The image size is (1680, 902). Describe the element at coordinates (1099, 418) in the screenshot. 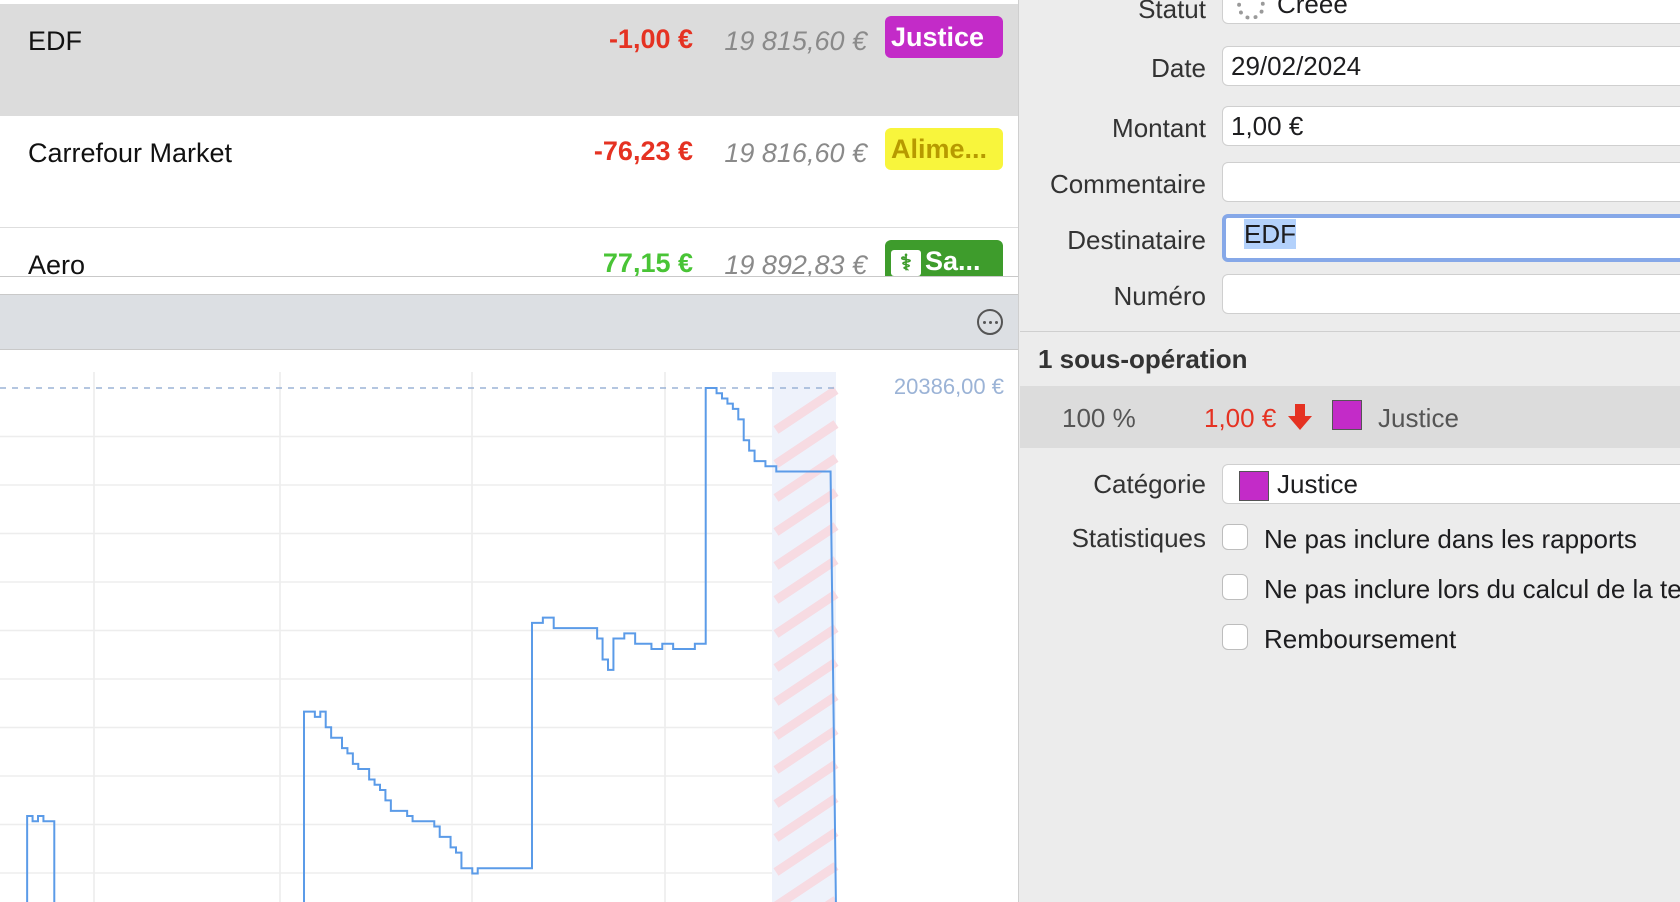

I see `sub-op-percent: 100 %` at that location.